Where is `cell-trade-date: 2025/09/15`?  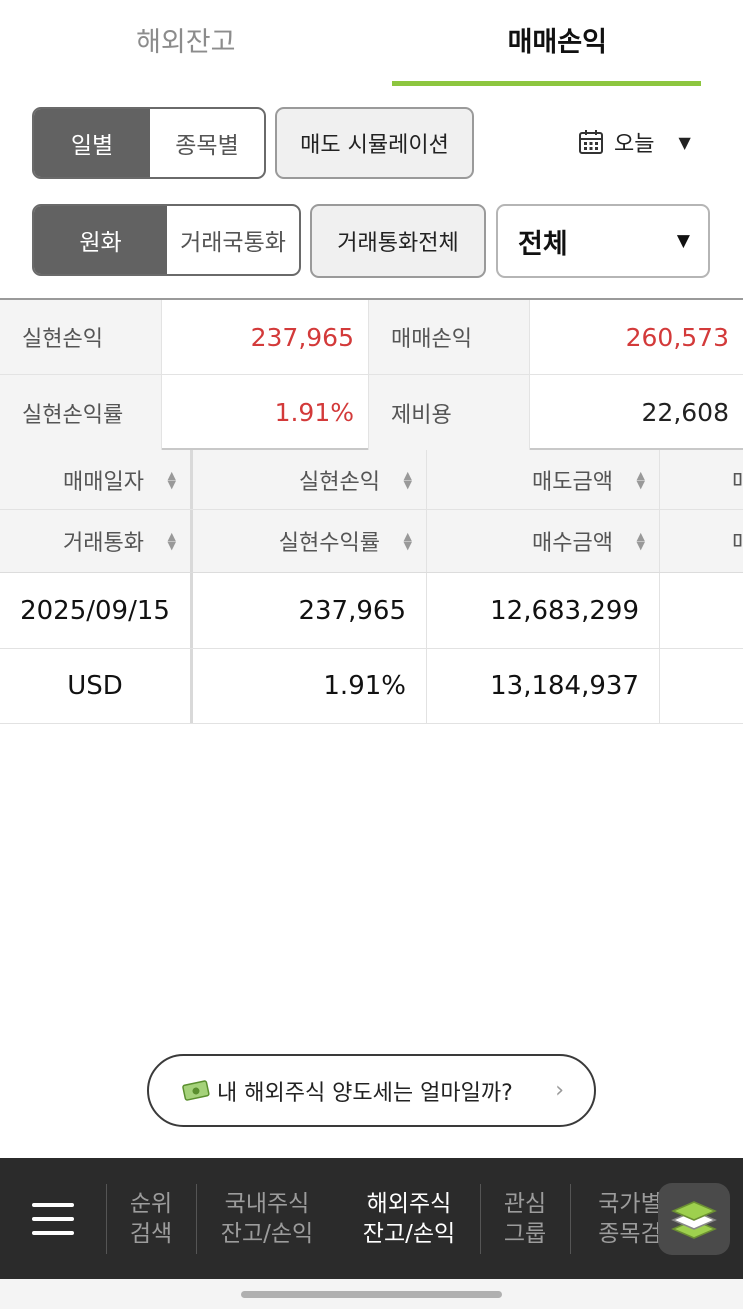 cell-trade-date: 2025/09/15 is located at coordinates (96, 610).